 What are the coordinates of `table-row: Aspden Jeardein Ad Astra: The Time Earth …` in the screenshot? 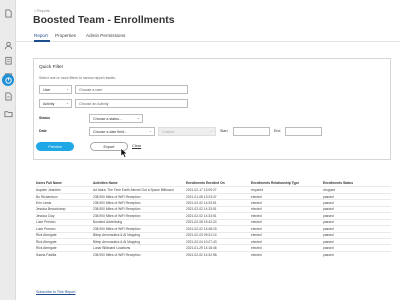 It's located at (213, 189).